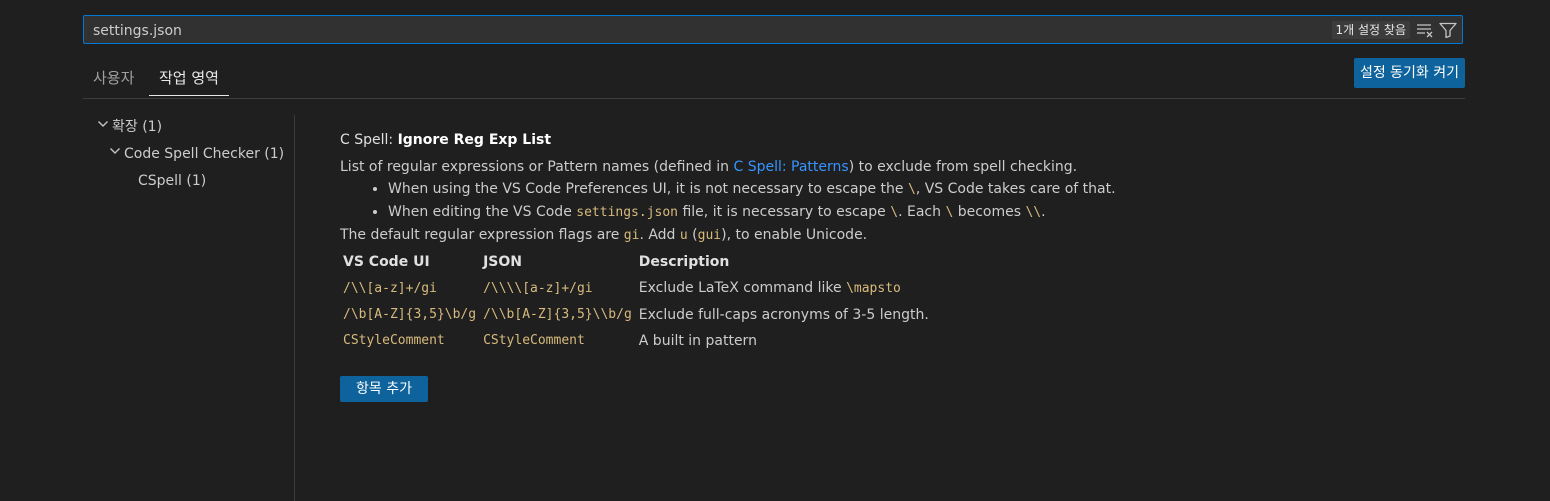 Image resolution: width=1550 pixels, height=501 pixels. I want to click on tree-item-label: Code Spell Checker (1), so click(204, 154).